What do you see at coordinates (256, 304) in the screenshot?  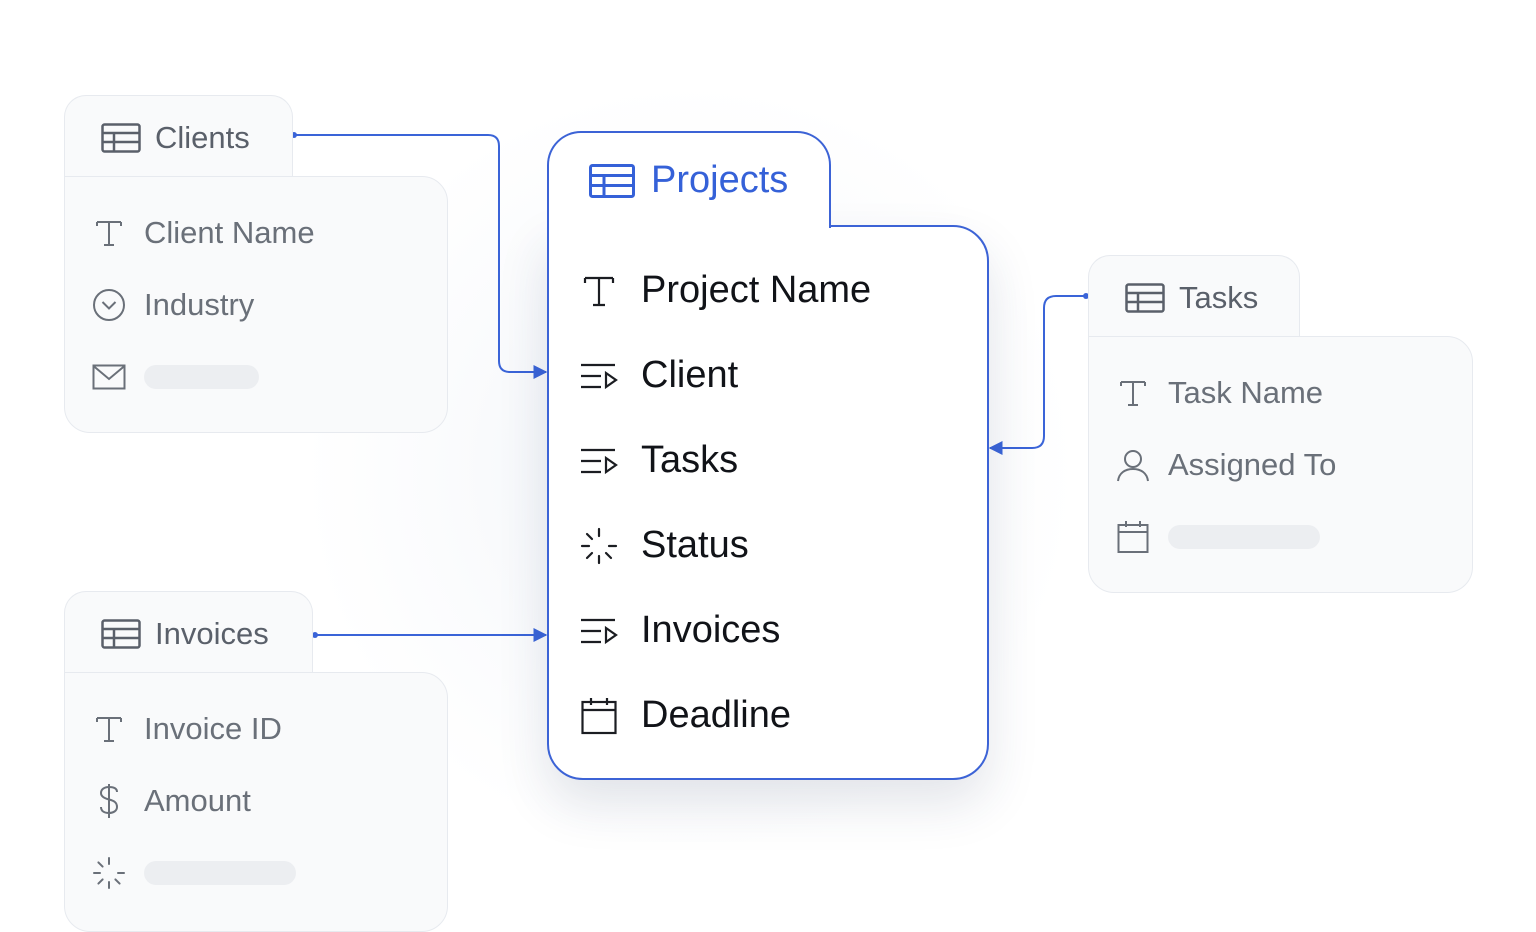 I see `clients-table-card: Client Name Industry` at bounding box center [256, 304].